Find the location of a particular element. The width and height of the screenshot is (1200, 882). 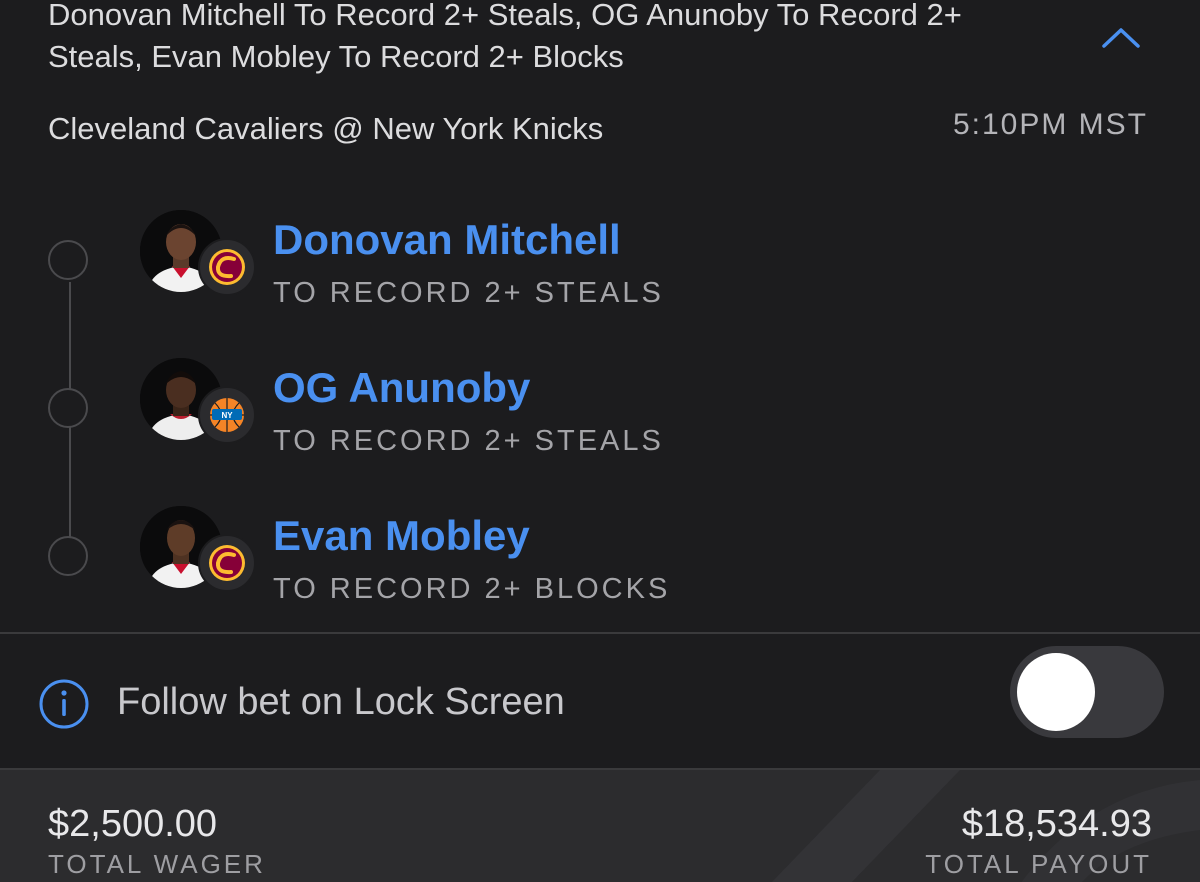

game-time: 5:10PM MST is located at coordinates (1050, 124).